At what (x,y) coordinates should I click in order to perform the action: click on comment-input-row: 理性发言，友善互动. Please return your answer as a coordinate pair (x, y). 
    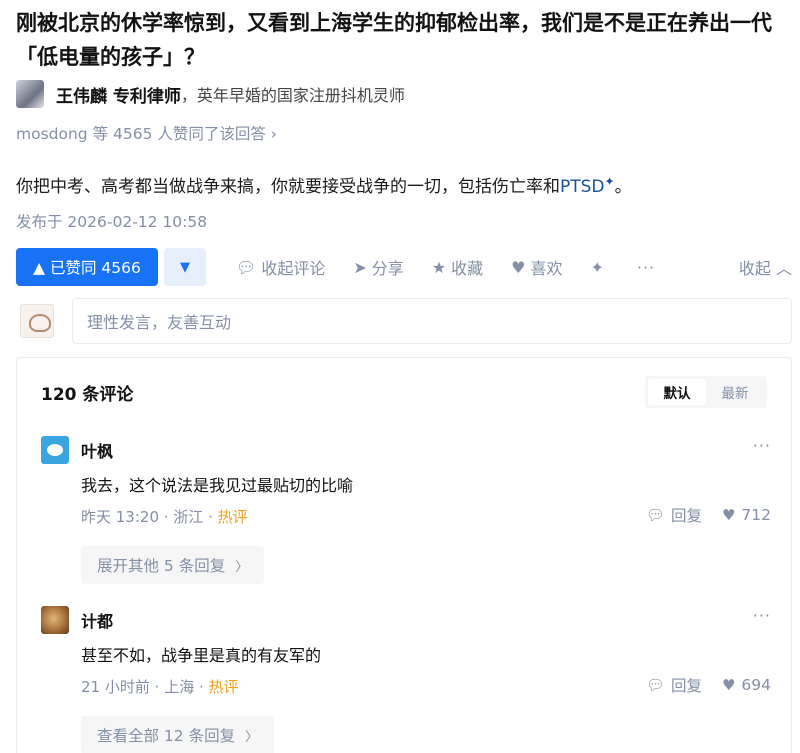
    Looking at the image, I should click on (404, 321).